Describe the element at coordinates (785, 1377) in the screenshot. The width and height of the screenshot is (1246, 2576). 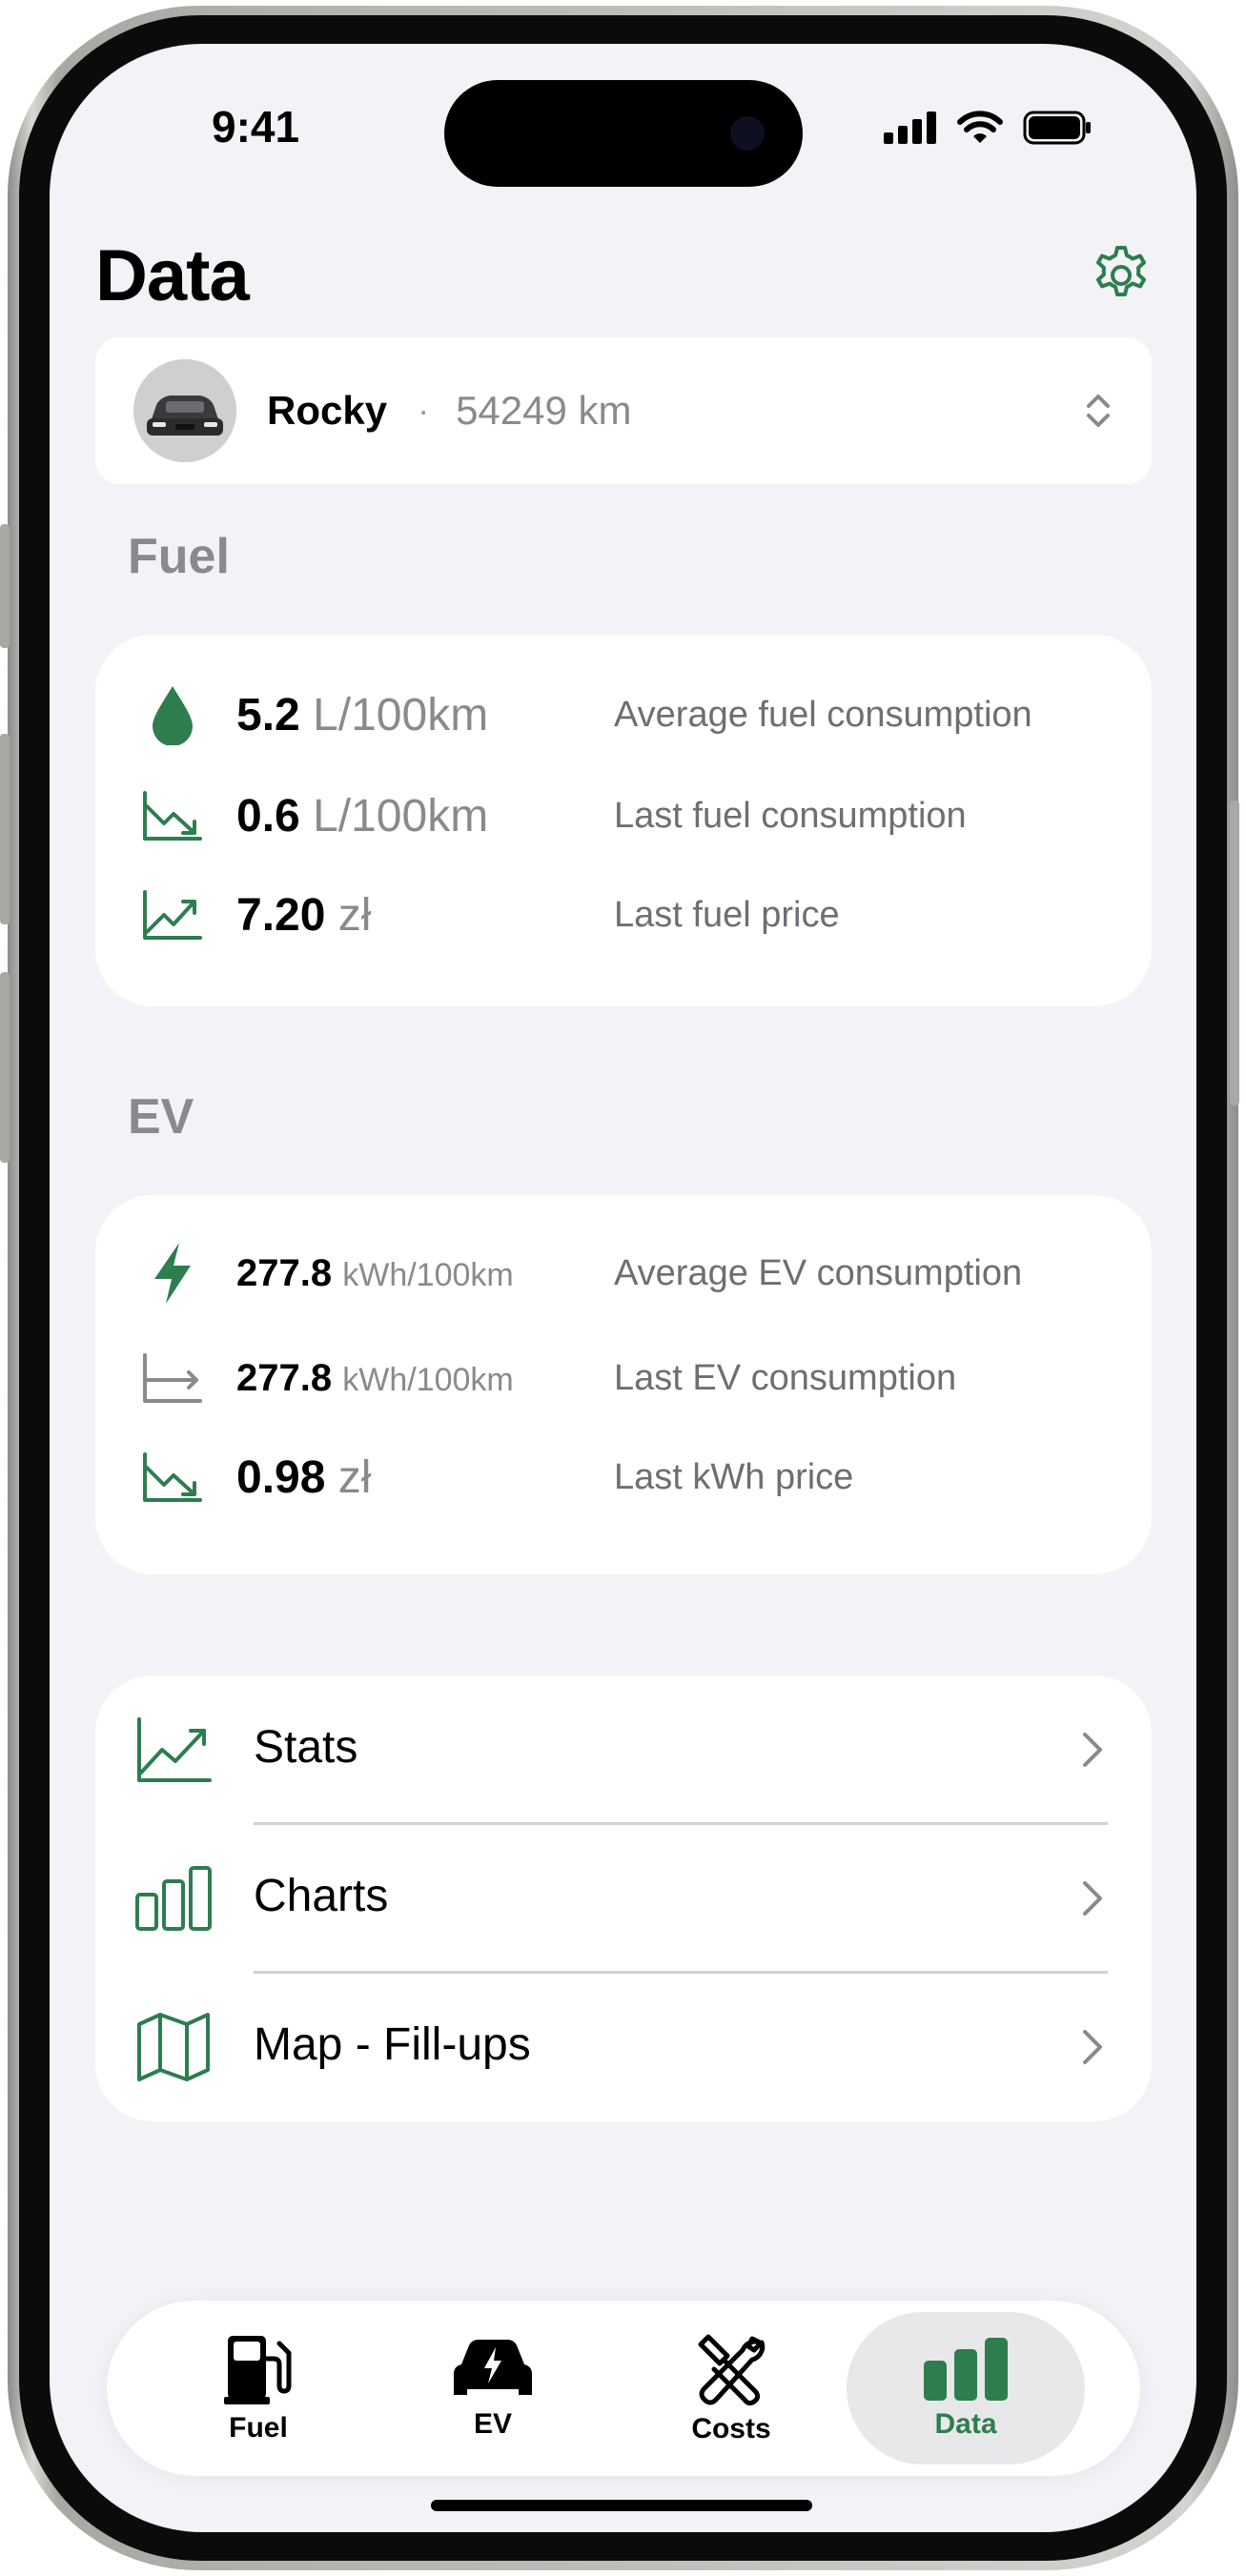
I see `ev-last-label: Last EV consumption` at that location.